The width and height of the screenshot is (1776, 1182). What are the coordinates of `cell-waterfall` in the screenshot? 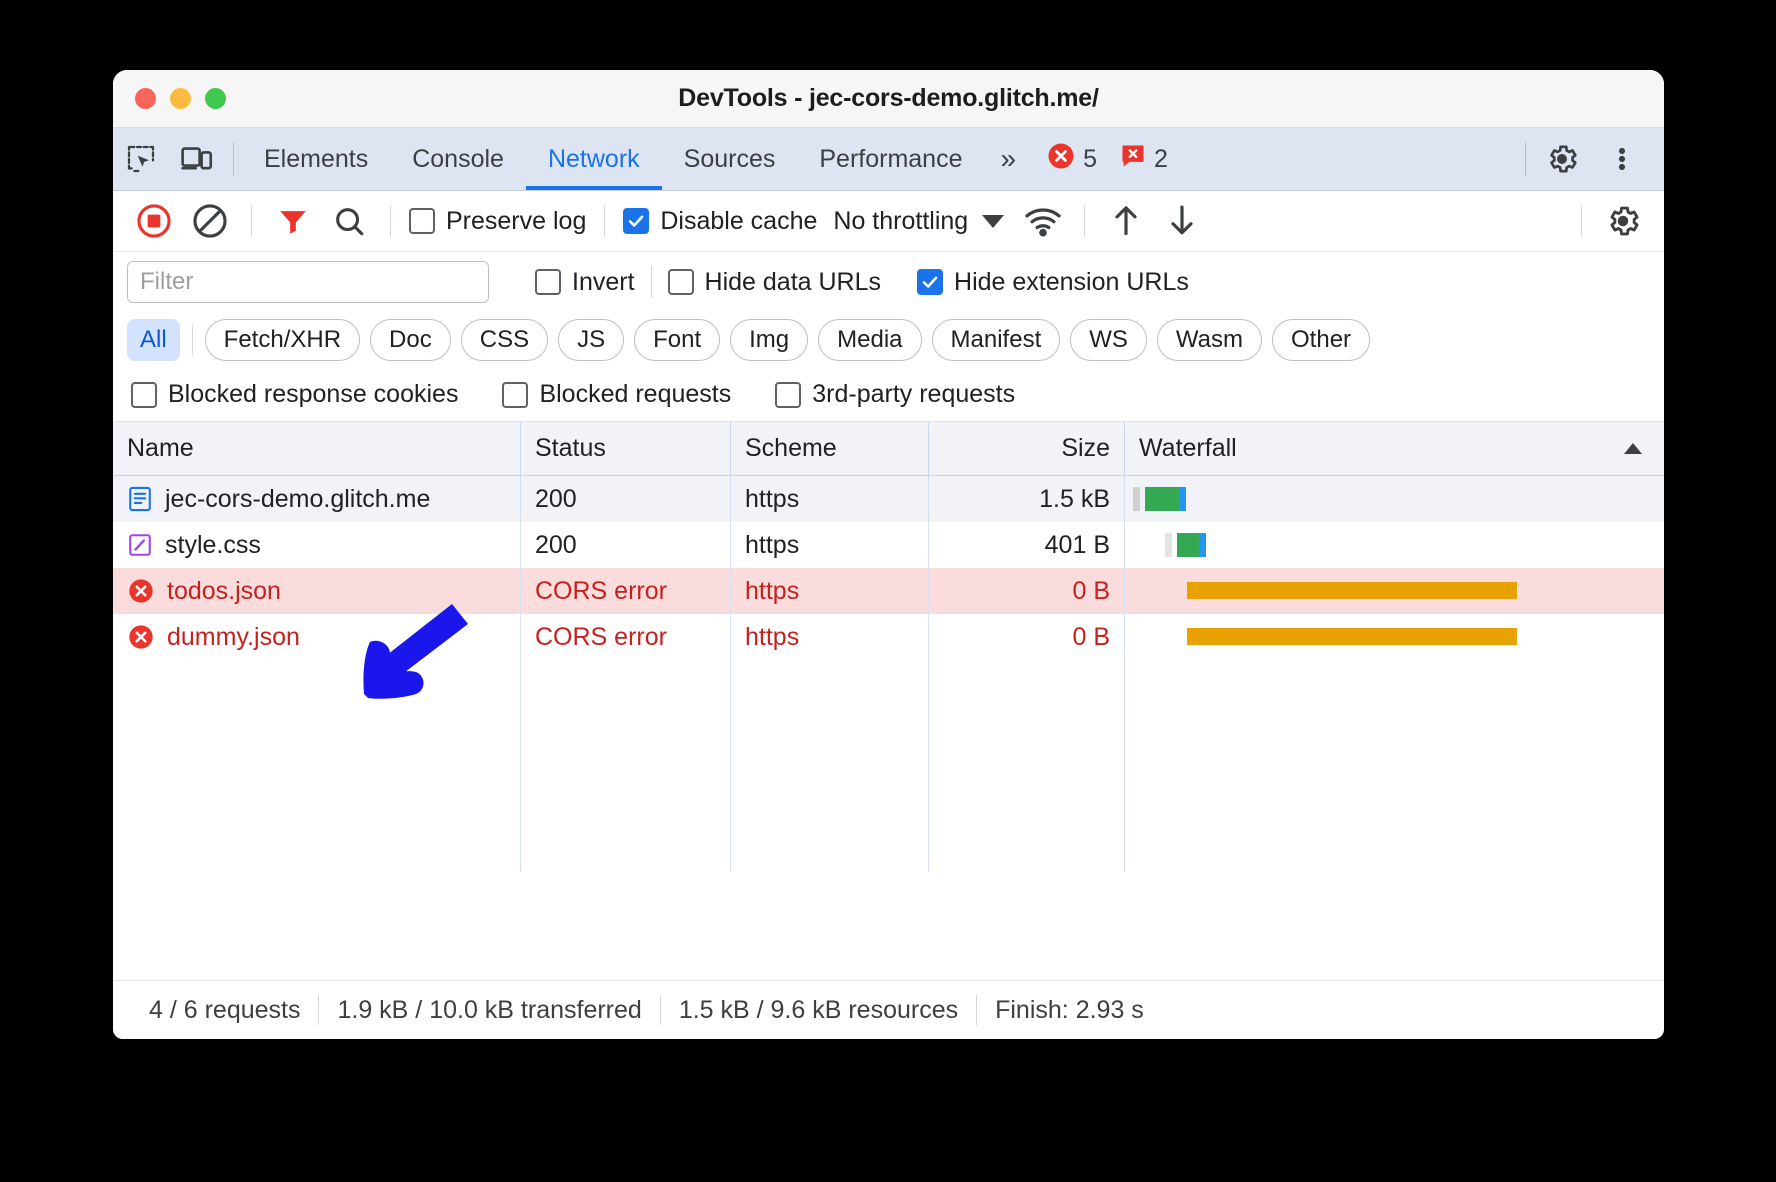 It's located at (1394, 591).